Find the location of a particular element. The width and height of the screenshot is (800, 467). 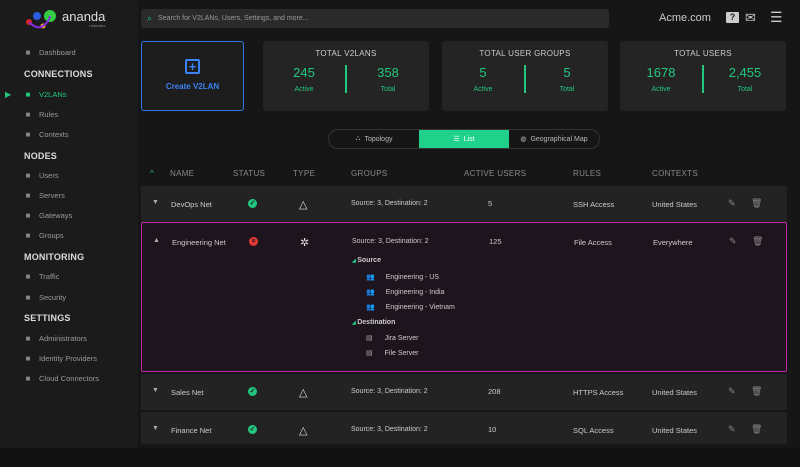

sidebar-item-label: Administrators is located at coordinates (63, 338).